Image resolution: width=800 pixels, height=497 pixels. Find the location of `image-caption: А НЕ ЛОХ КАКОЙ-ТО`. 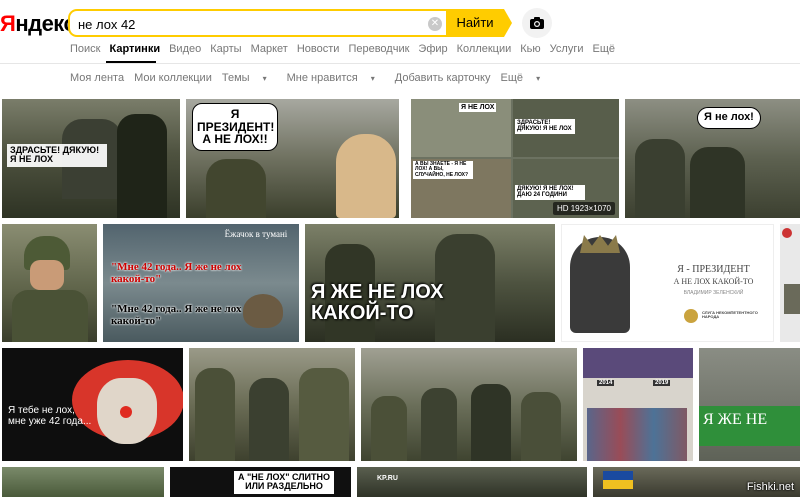

image-caption: А НЕ ЛОХ КАКОЙ-ТО is located at coordinates (713, 281).